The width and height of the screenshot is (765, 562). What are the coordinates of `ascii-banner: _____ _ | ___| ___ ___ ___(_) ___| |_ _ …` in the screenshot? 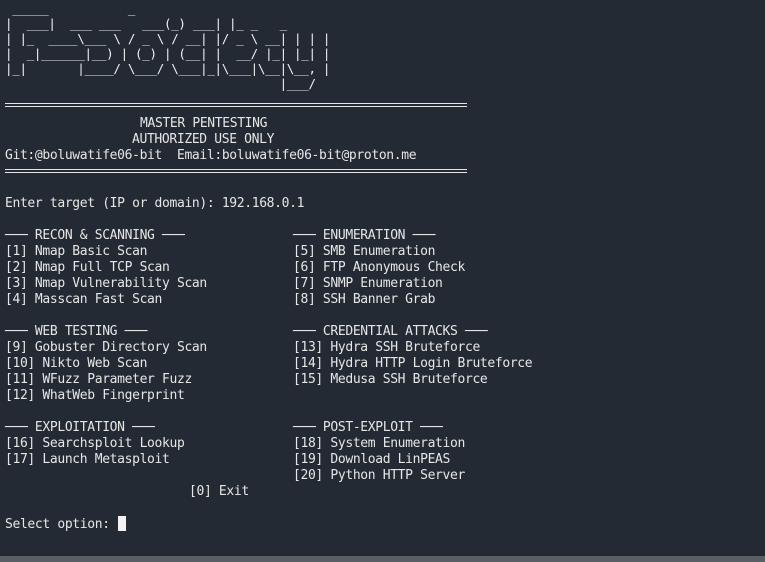 It's located at (168, 46).